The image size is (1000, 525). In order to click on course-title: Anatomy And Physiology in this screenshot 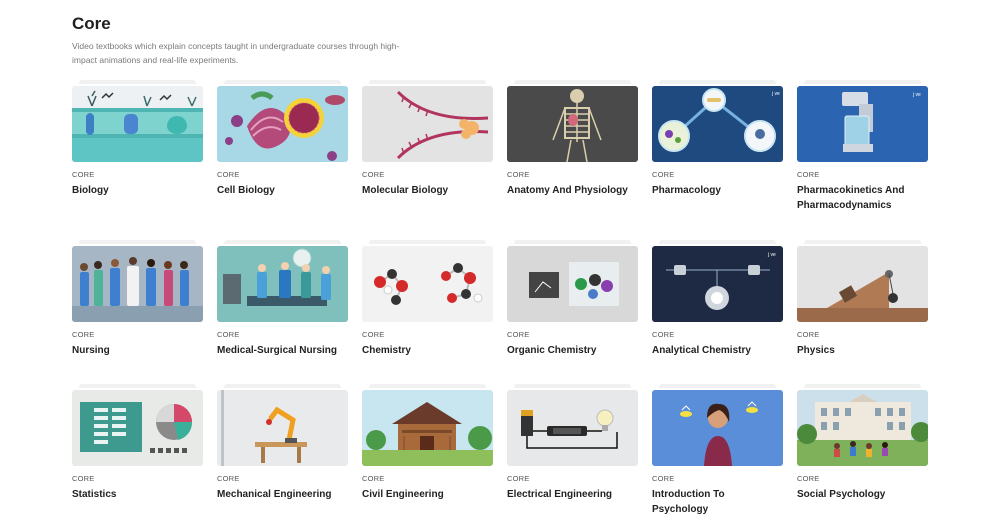, I will do `click(572, 190)`.